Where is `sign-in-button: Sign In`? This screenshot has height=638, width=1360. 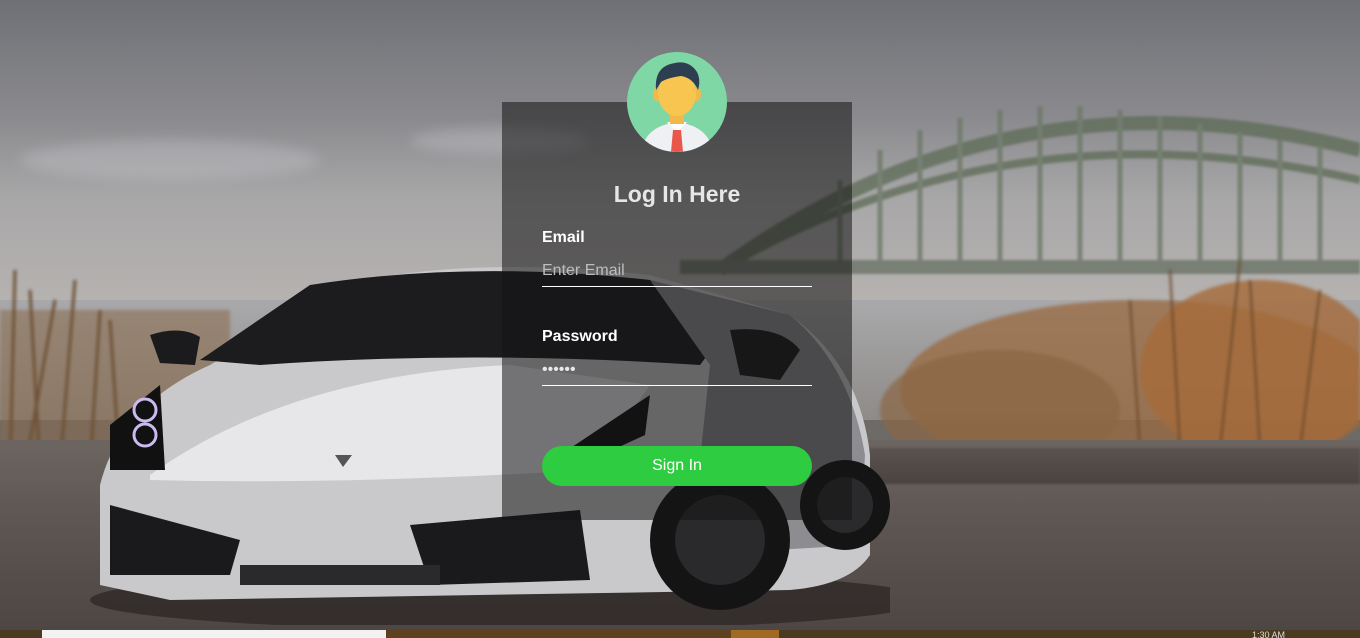
sign-in-button: Sign In is located at coordinates (677, 466).